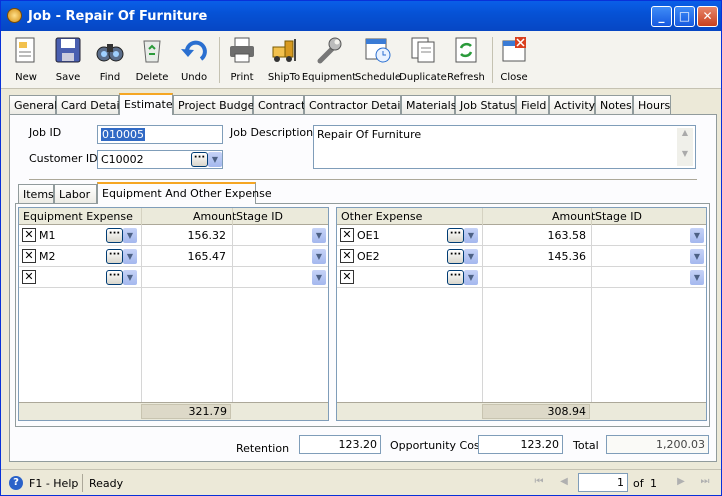  Describe the element at coordinates (520, 444) in the screenshot. I see `opportunity-cost-input: 123.20` at that location.